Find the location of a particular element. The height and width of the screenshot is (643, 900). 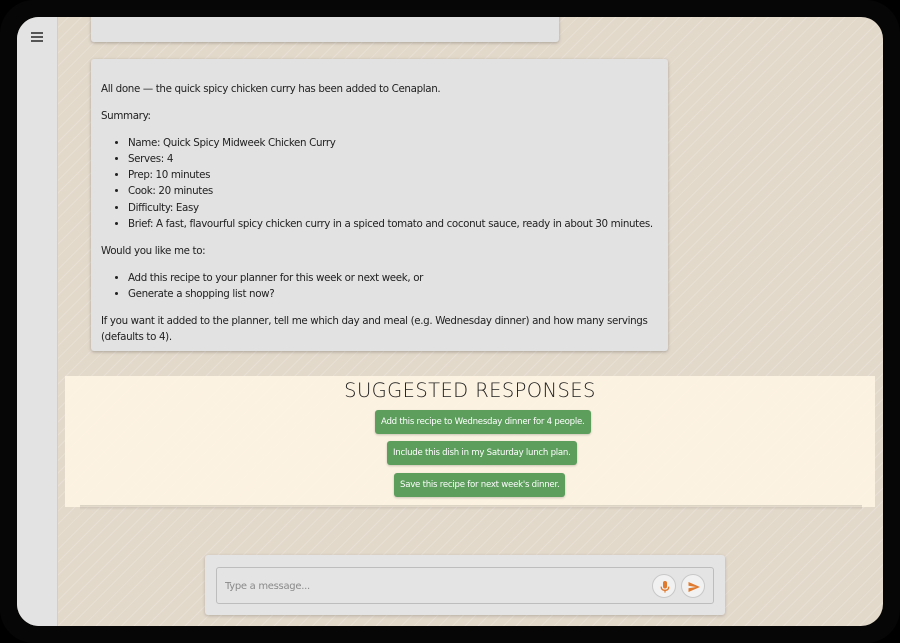

message-question: Would you like me to: is located at coordinates (153, 250).